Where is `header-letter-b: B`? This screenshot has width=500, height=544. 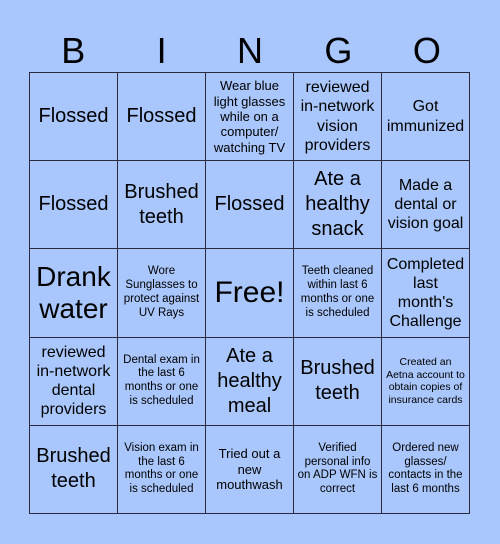 header-letter-b: B is located at coordinates (73, 50).